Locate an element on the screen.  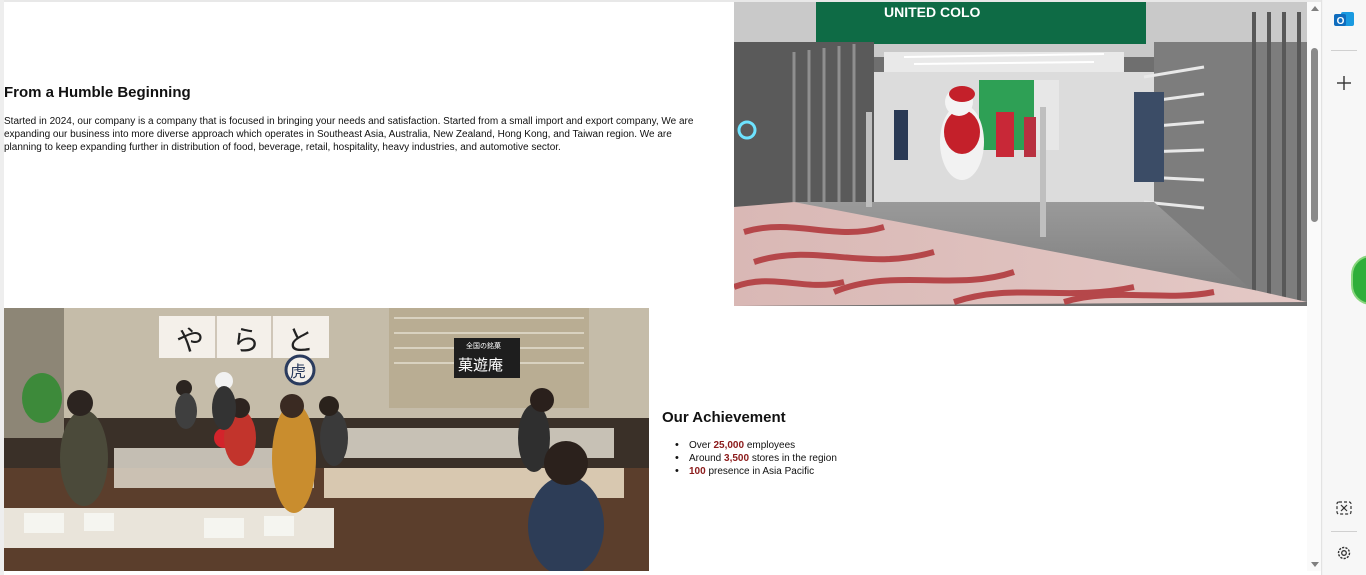
achievement-item: 100 presence in Asia Pacific is located at coordinates (756, 471).